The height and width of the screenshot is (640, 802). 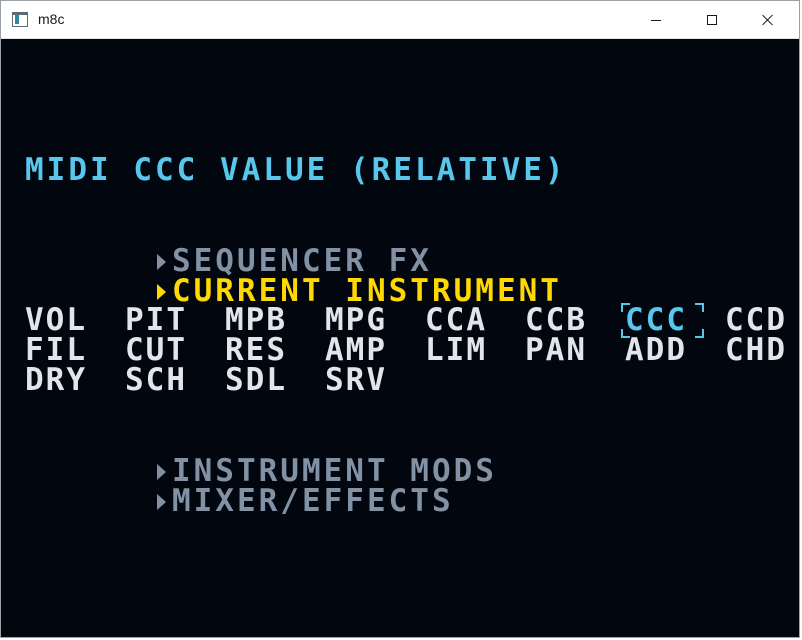 I want to click on maximize-icon, so click(x=712, y=20).